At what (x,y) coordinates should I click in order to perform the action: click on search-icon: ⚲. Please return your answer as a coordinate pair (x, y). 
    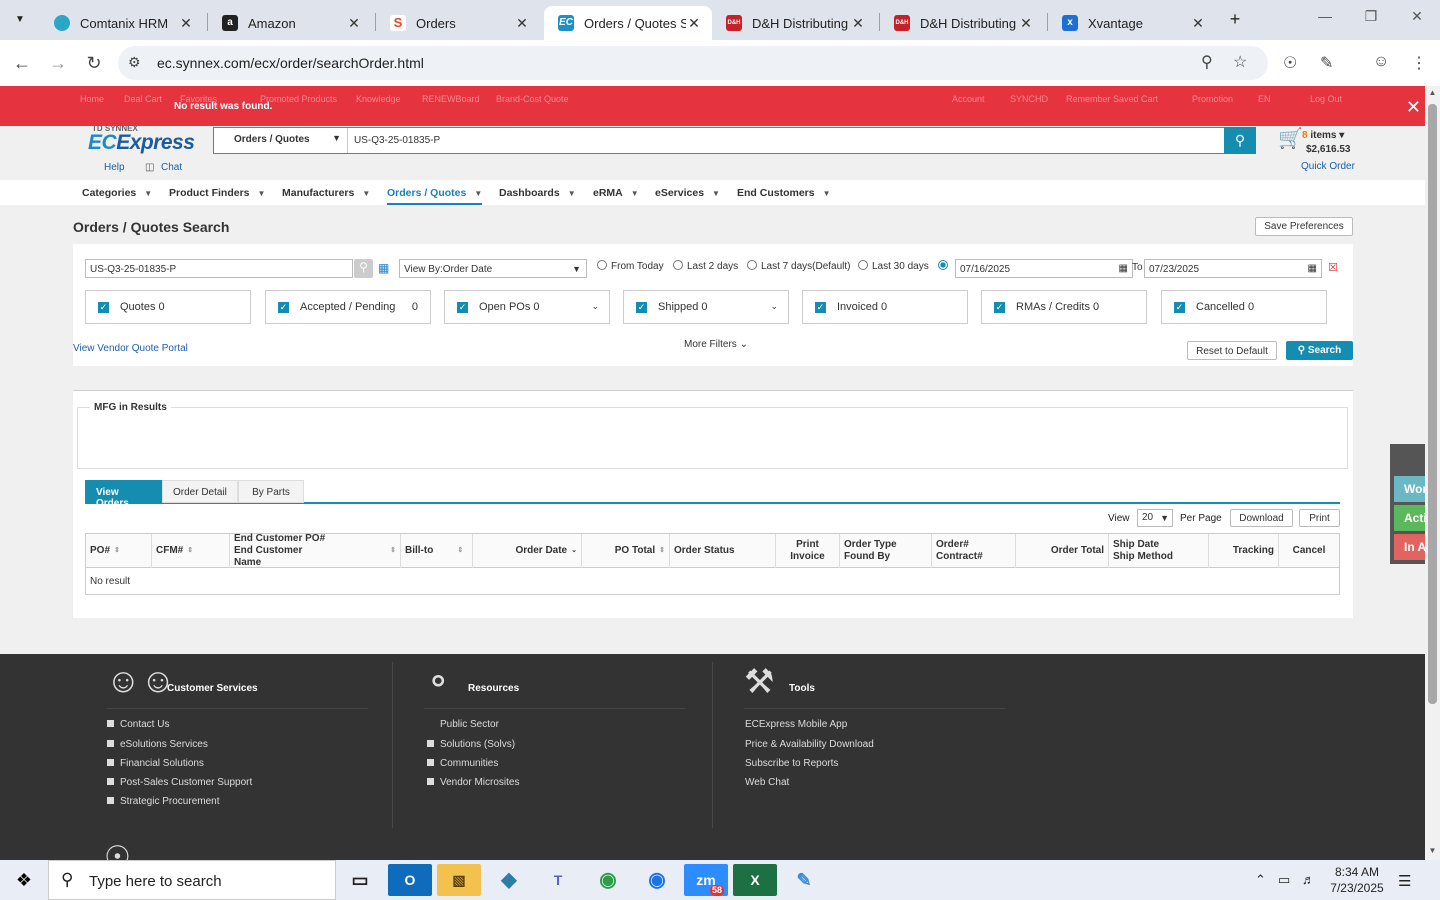
    Looking at the image, I should click on (363, 268).